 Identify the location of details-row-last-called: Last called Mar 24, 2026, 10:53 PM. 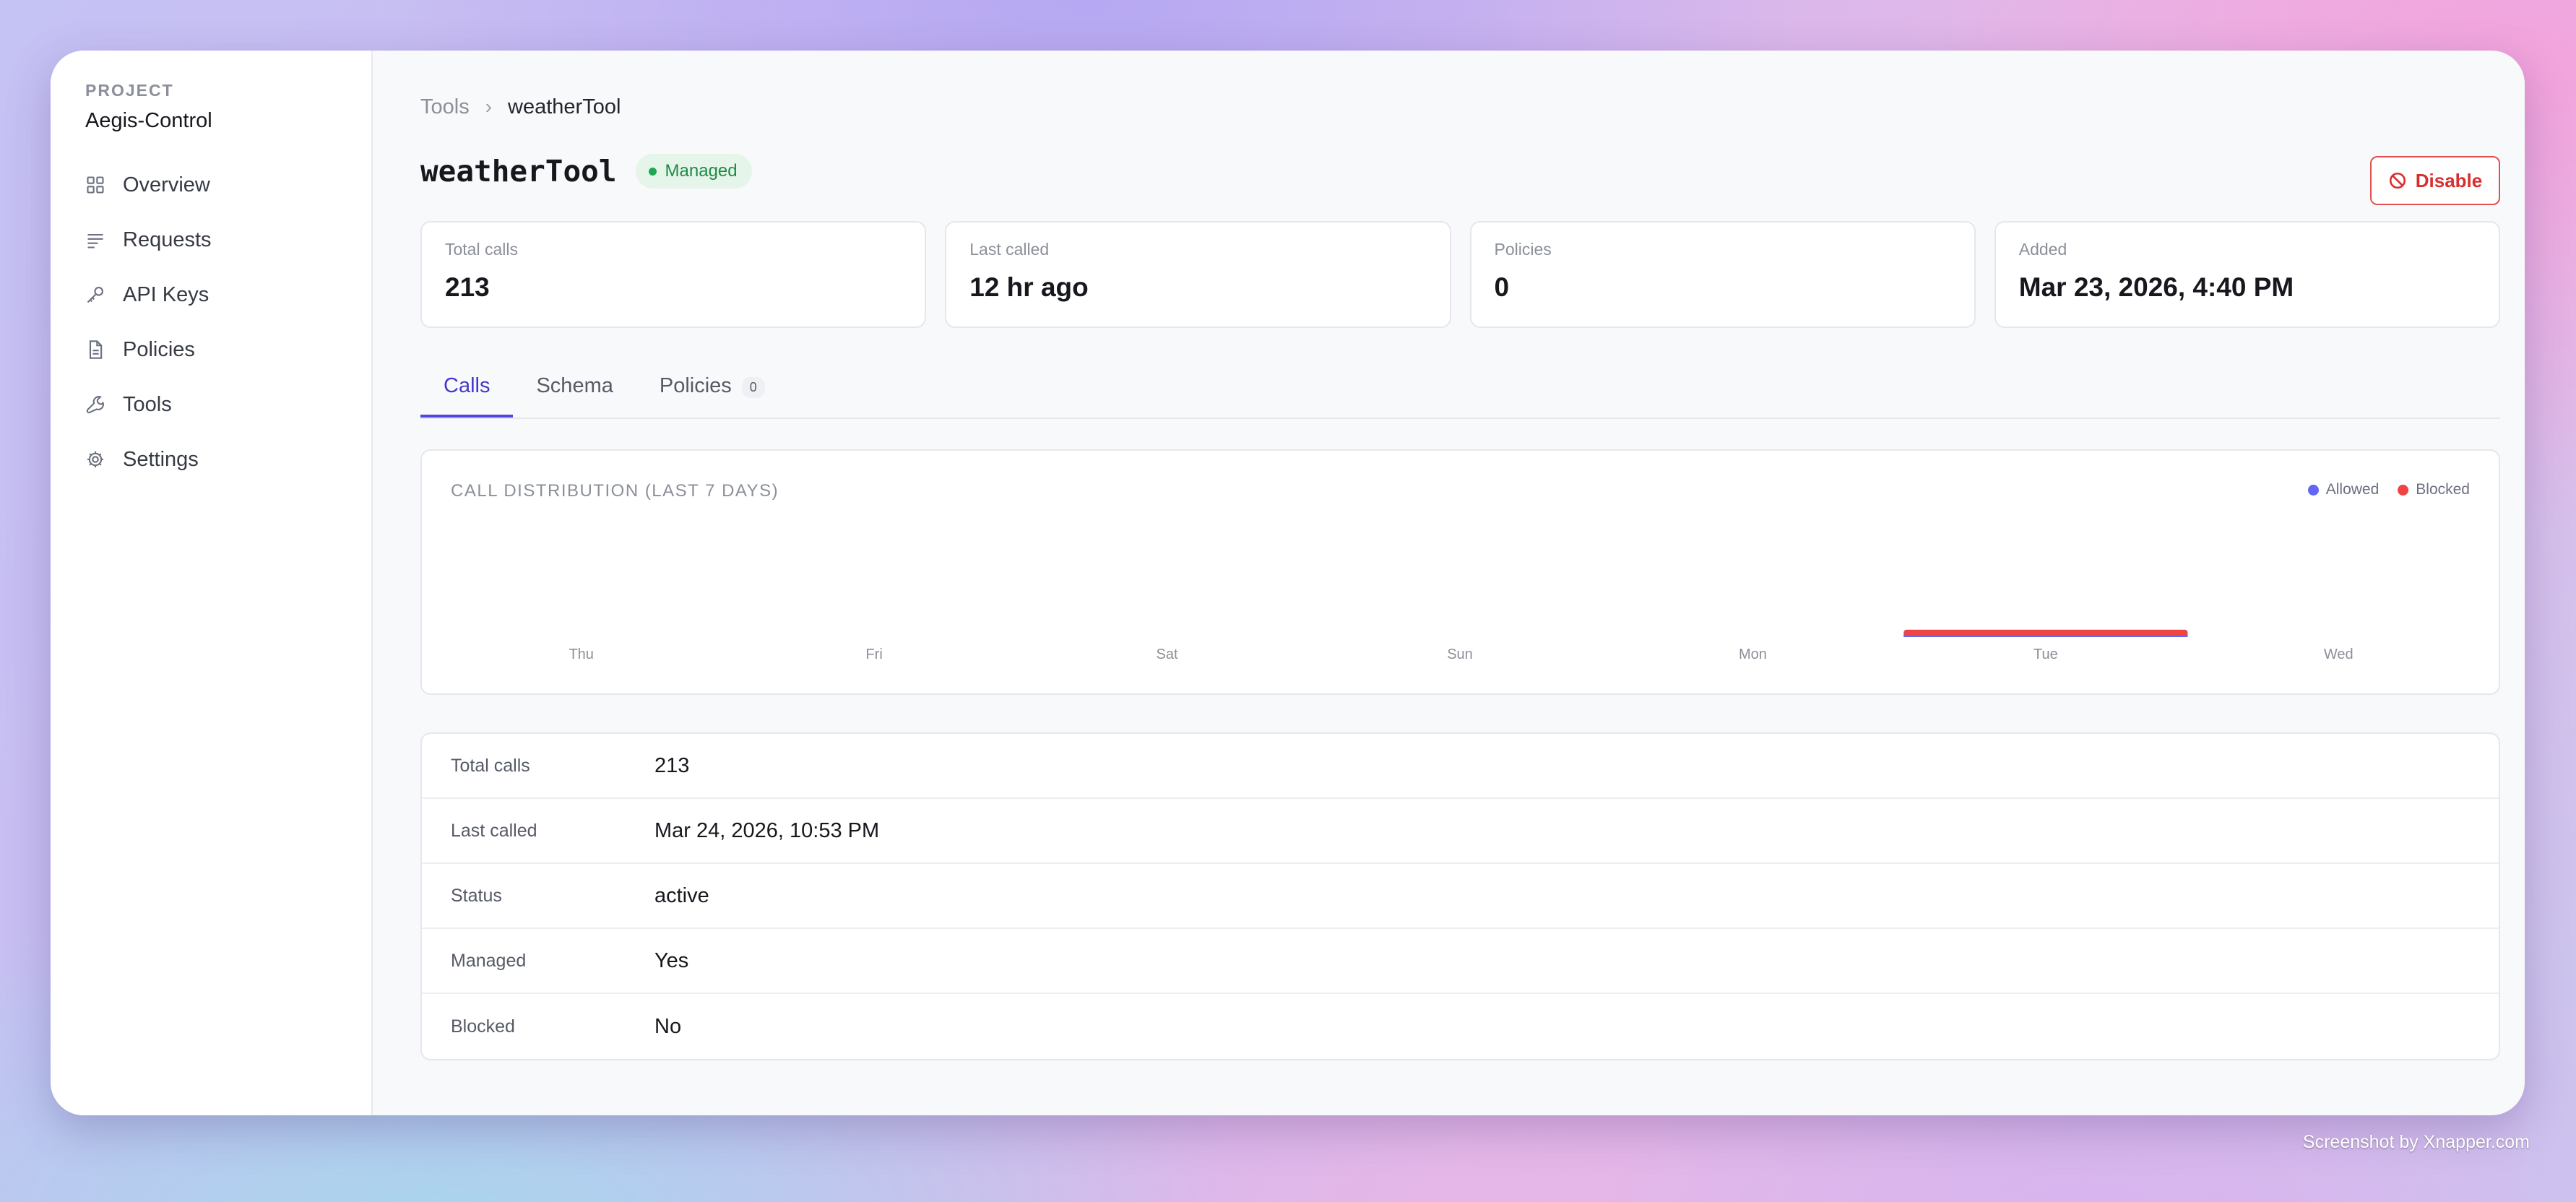
(1460, 831).